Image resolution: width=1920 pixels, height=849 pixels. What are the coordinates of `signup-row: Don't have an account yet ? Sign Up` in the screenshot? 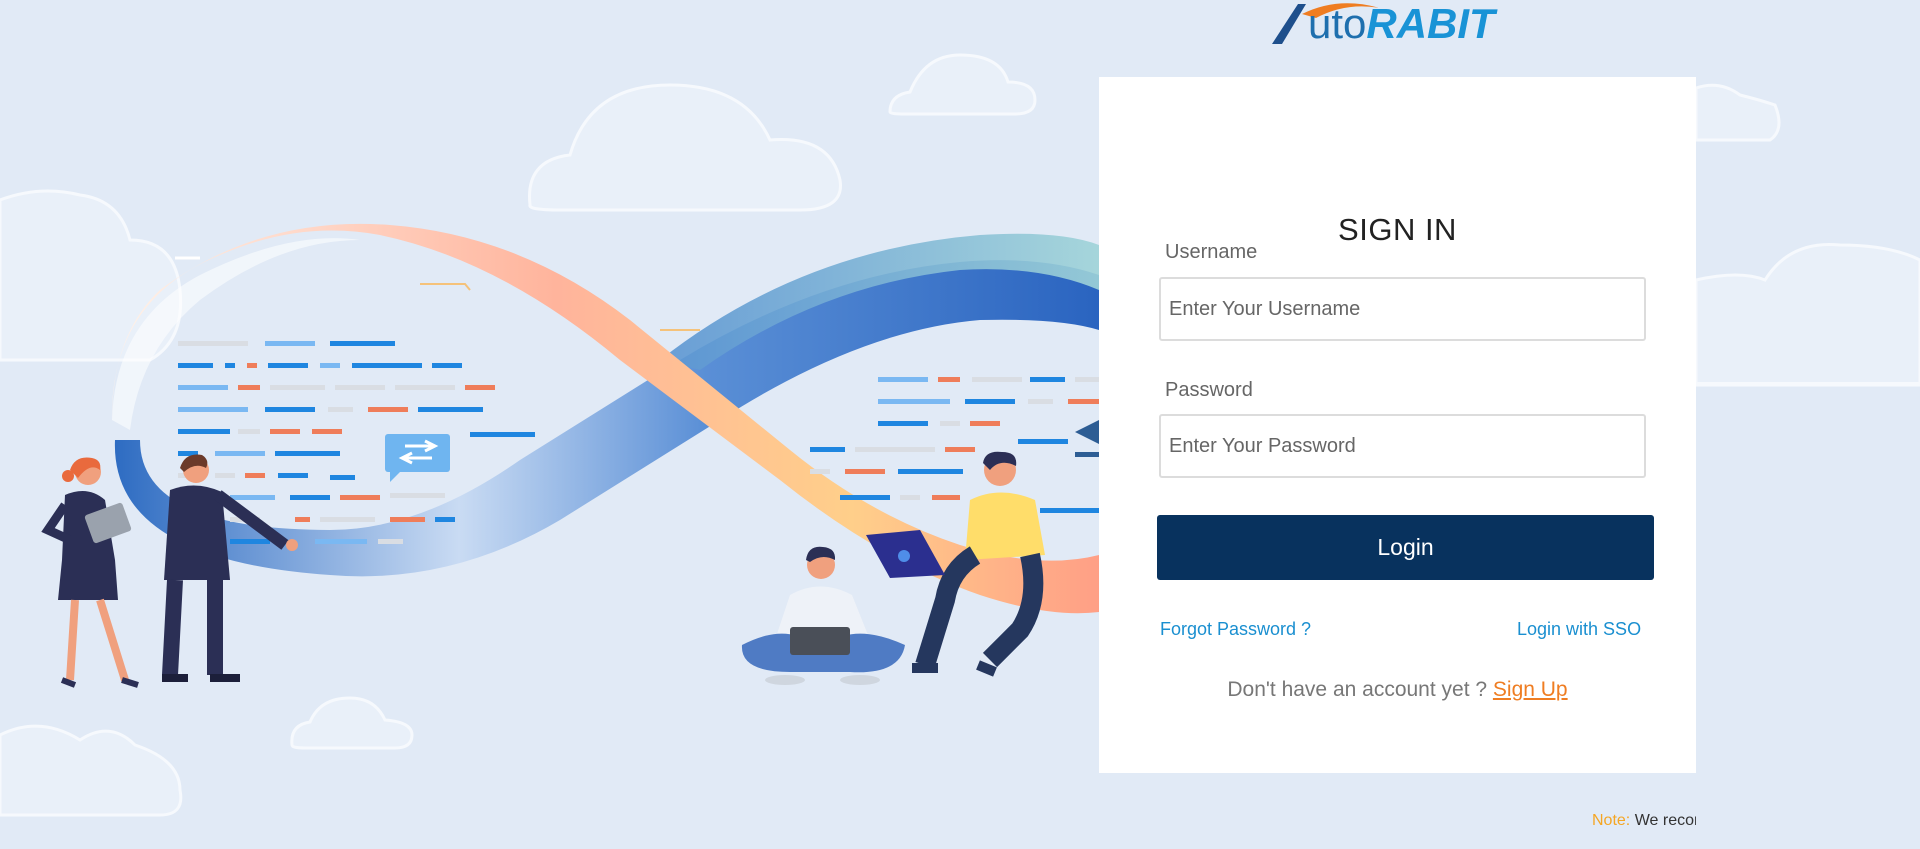 It's located at (1397, 690).